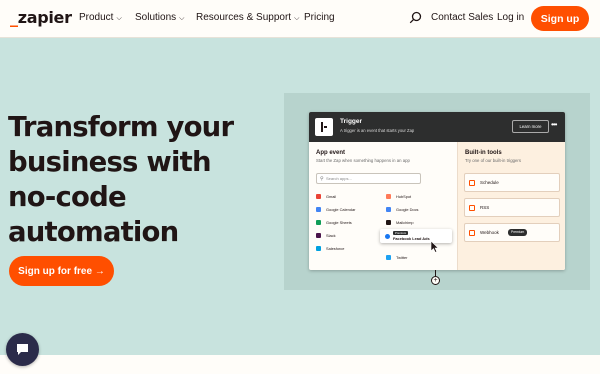 This screenshot has width=600, height=374. I want to click on app-name: Slack, so click(331, 235).